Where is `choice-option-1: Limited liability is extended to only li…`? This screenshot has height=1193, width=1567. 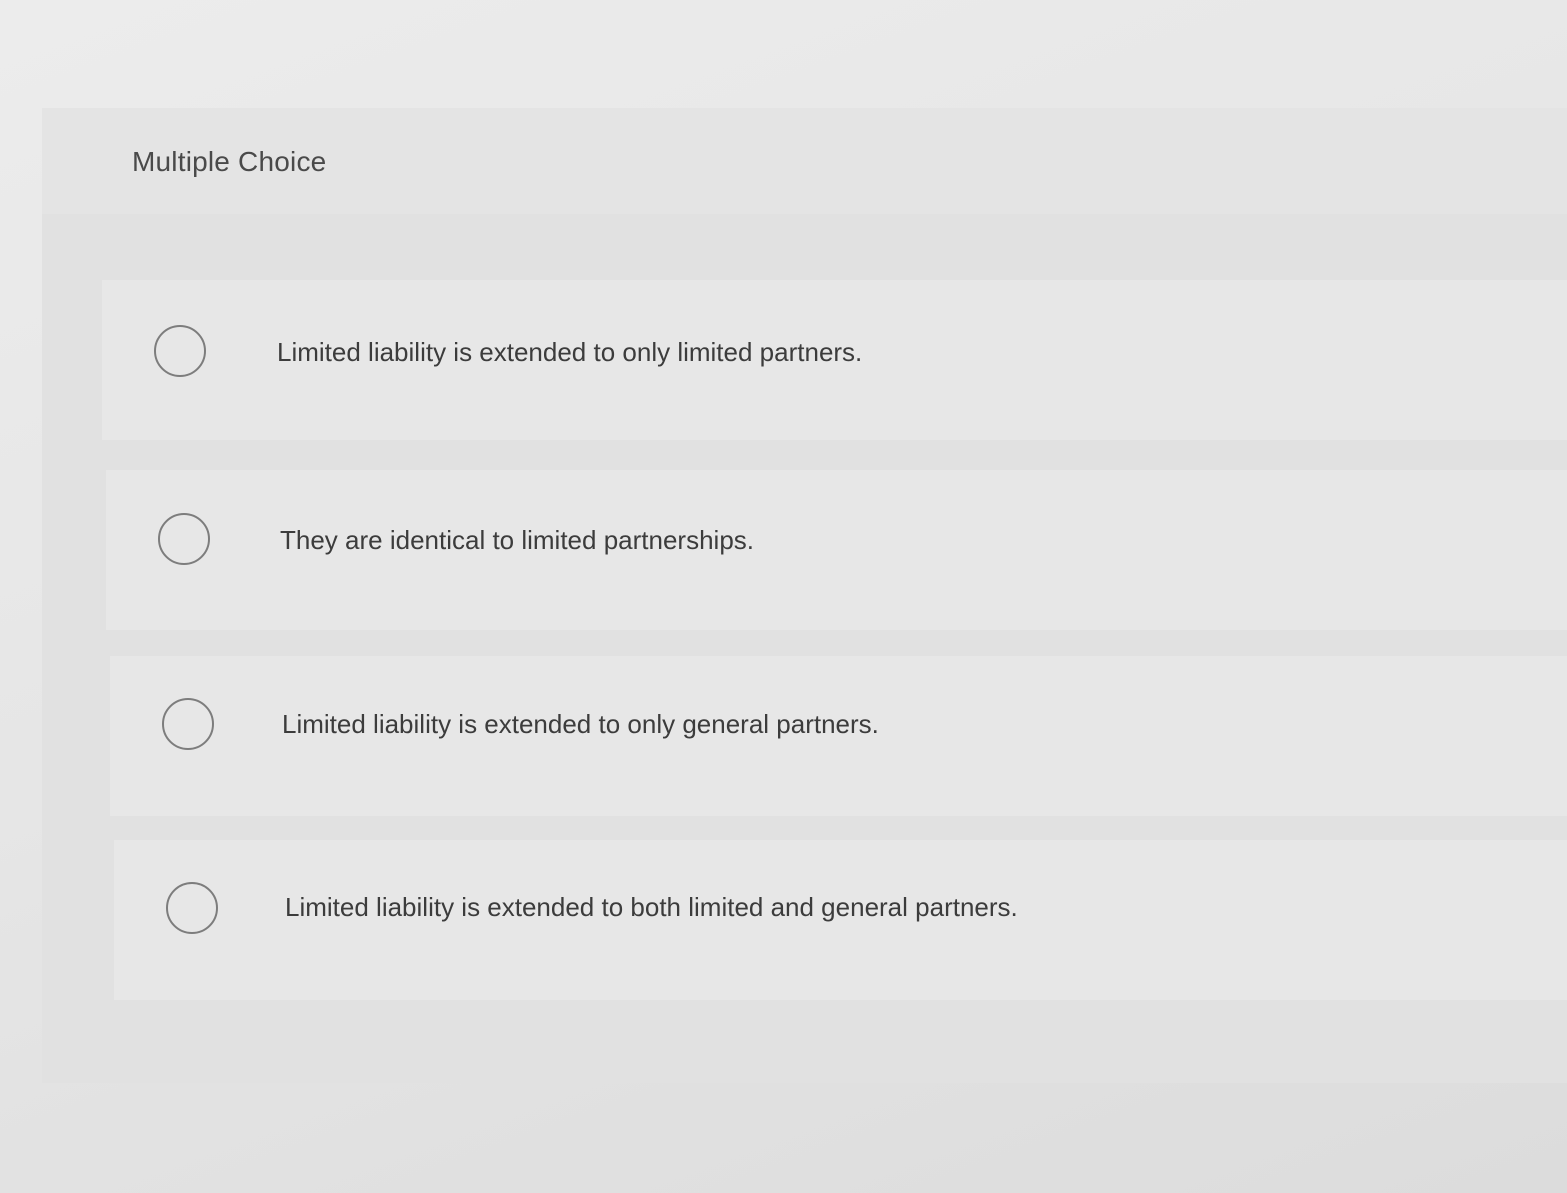 choice-option-1: Limited liability is extended to only li… is located at coordinates (834, 360).